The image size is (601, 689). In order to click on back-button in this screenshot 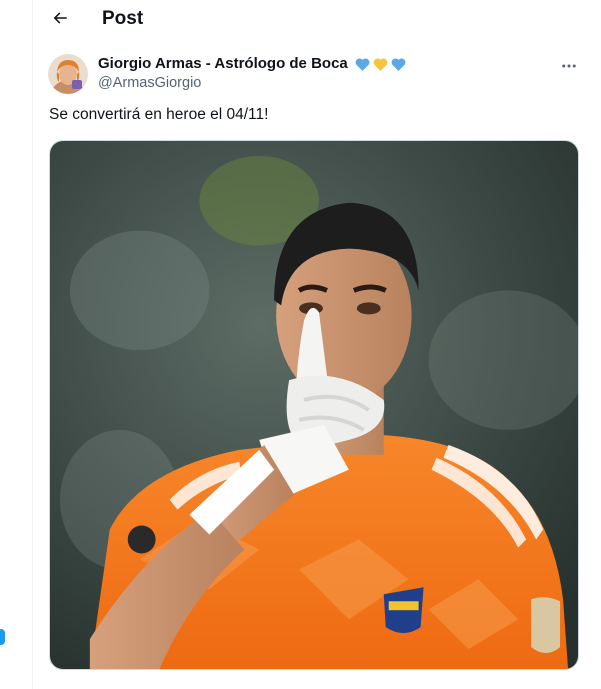, I will do `click(60, 18)`.